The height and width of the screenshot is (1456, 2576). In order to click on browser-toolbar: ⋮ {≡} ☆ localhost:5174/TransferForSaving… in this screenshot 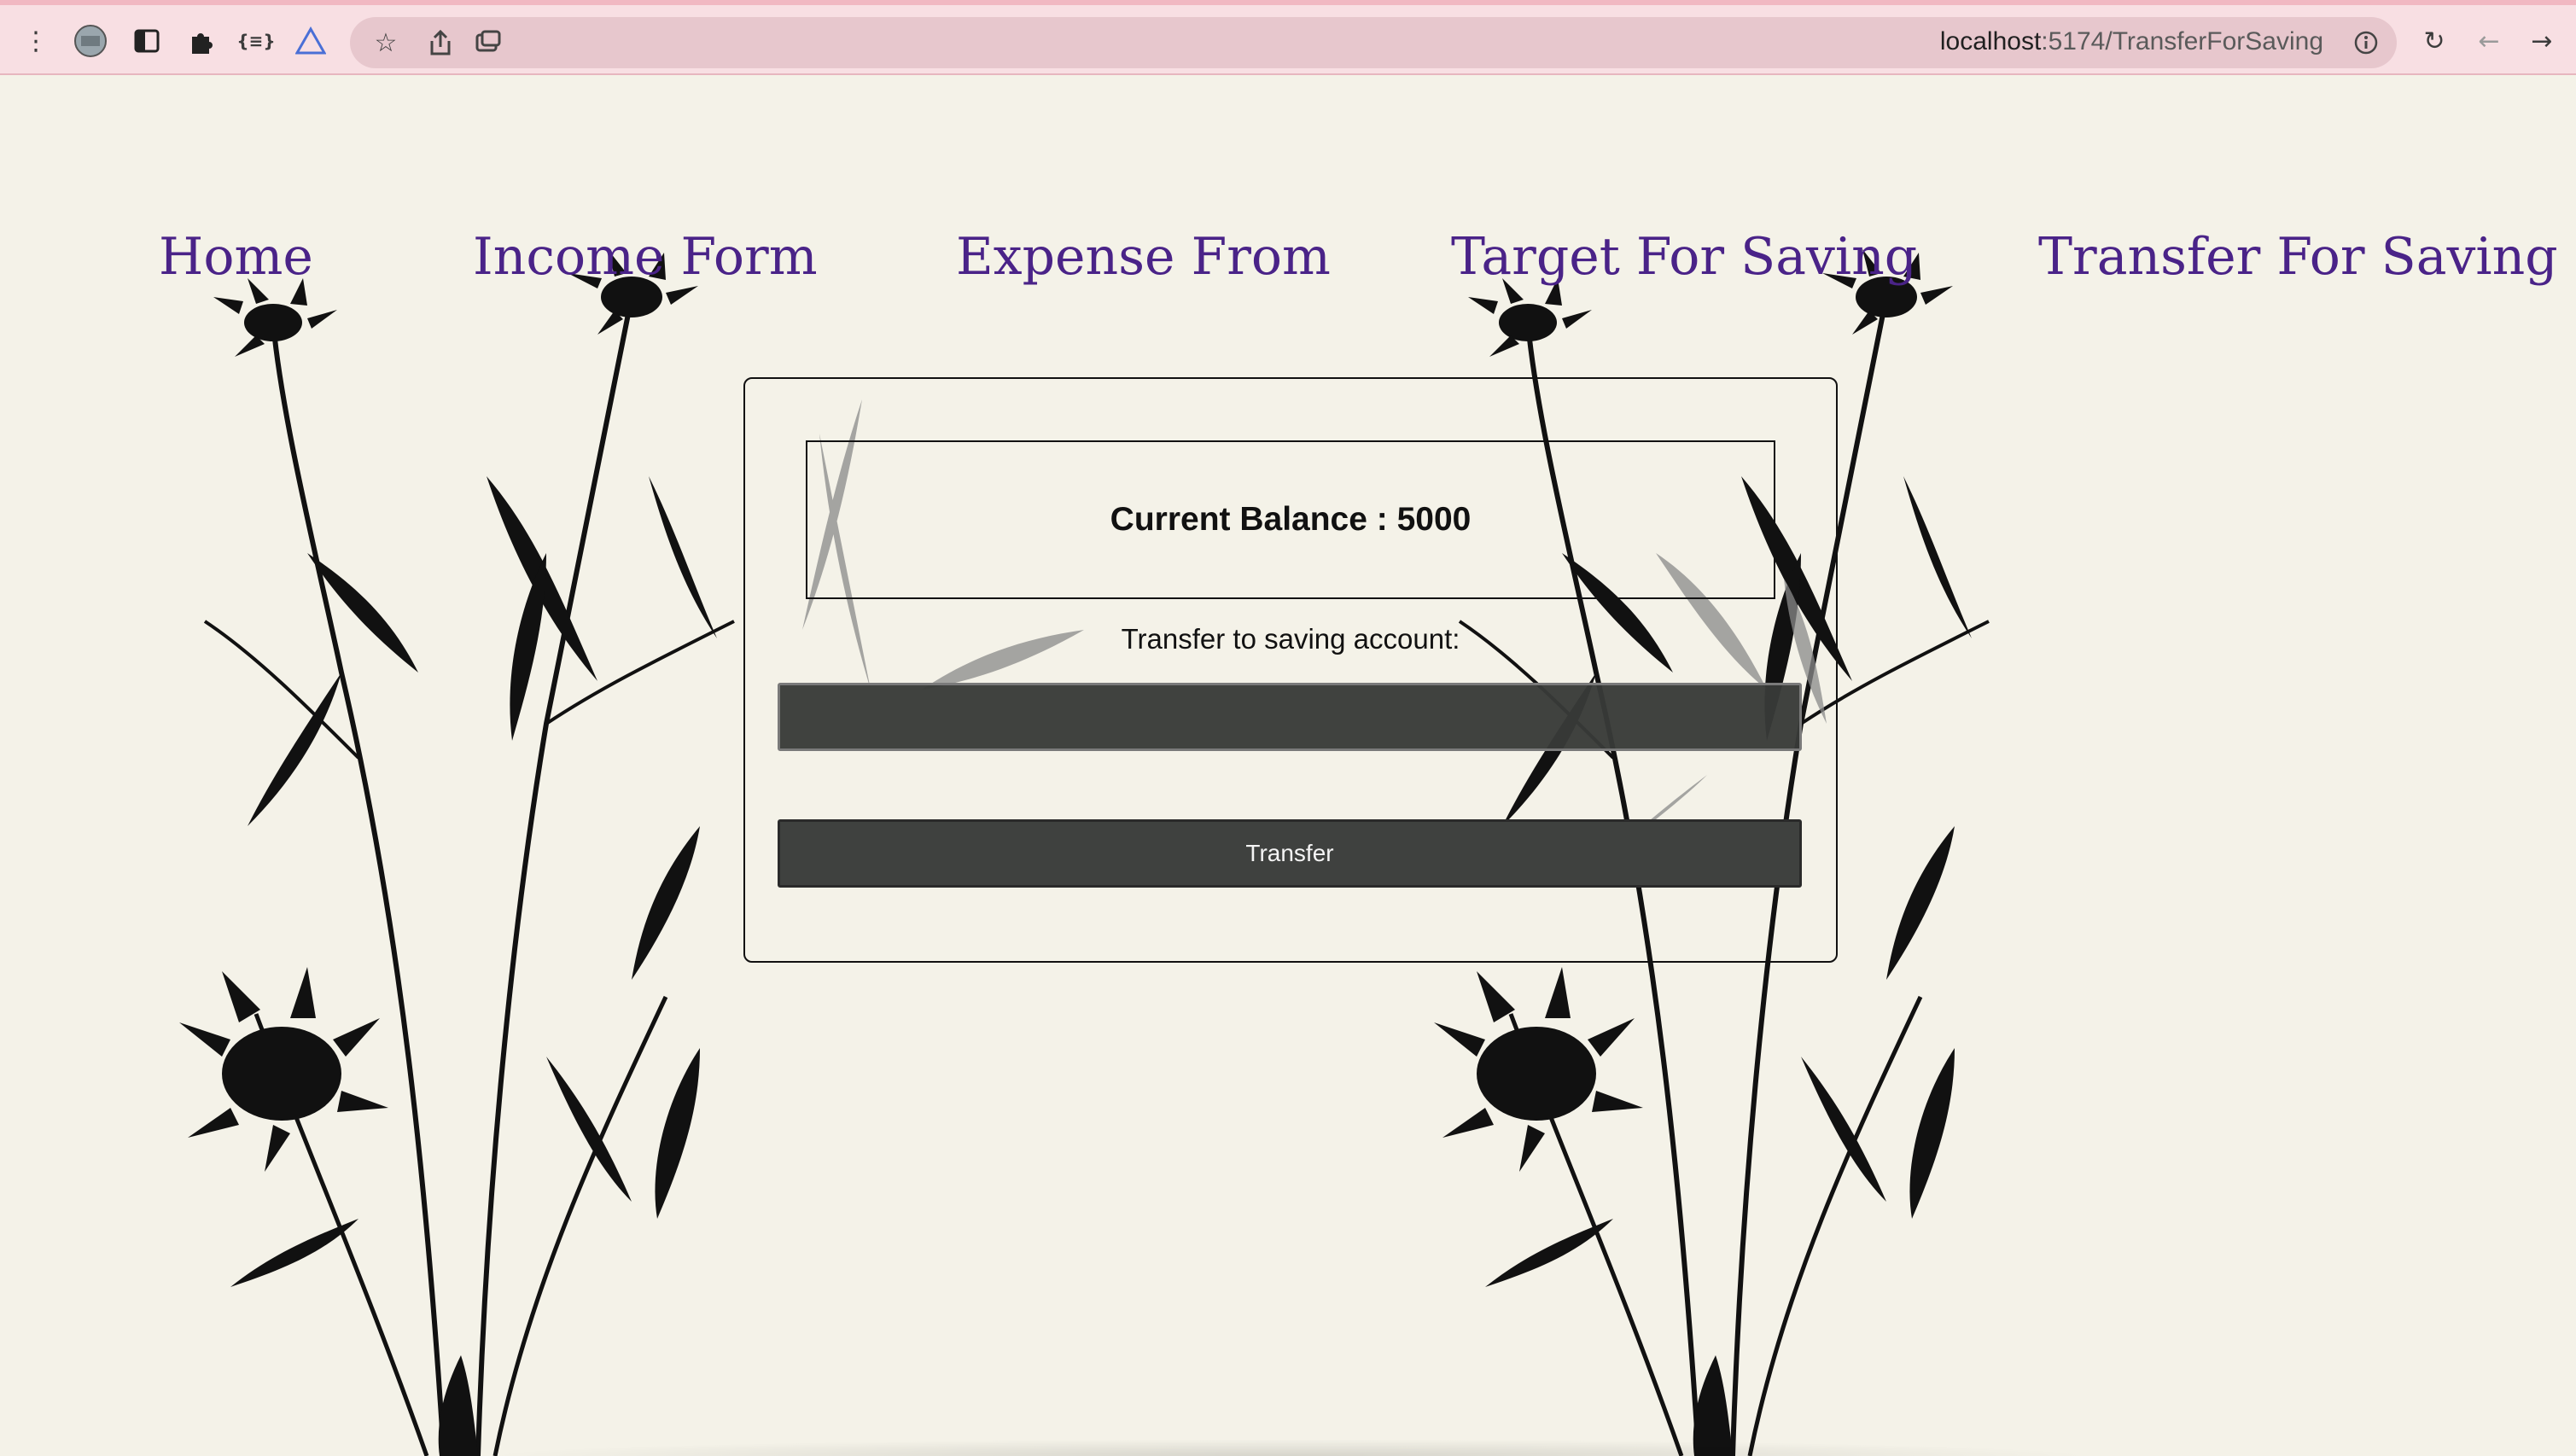, I will do `click(1288, 37)`.